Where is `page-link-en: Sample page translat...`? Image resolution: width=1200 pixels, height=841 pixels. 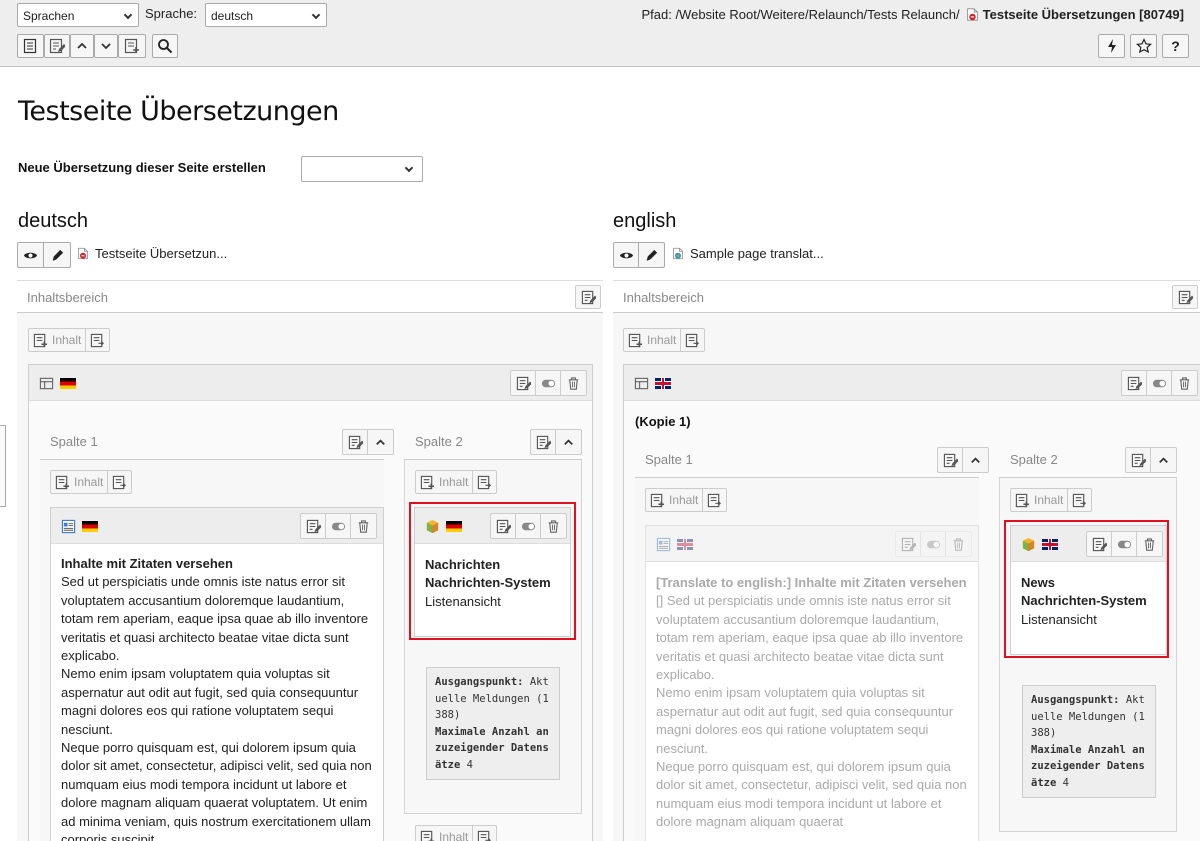 page-link-en: Sample page translat... is located at coordinates (748, 253).